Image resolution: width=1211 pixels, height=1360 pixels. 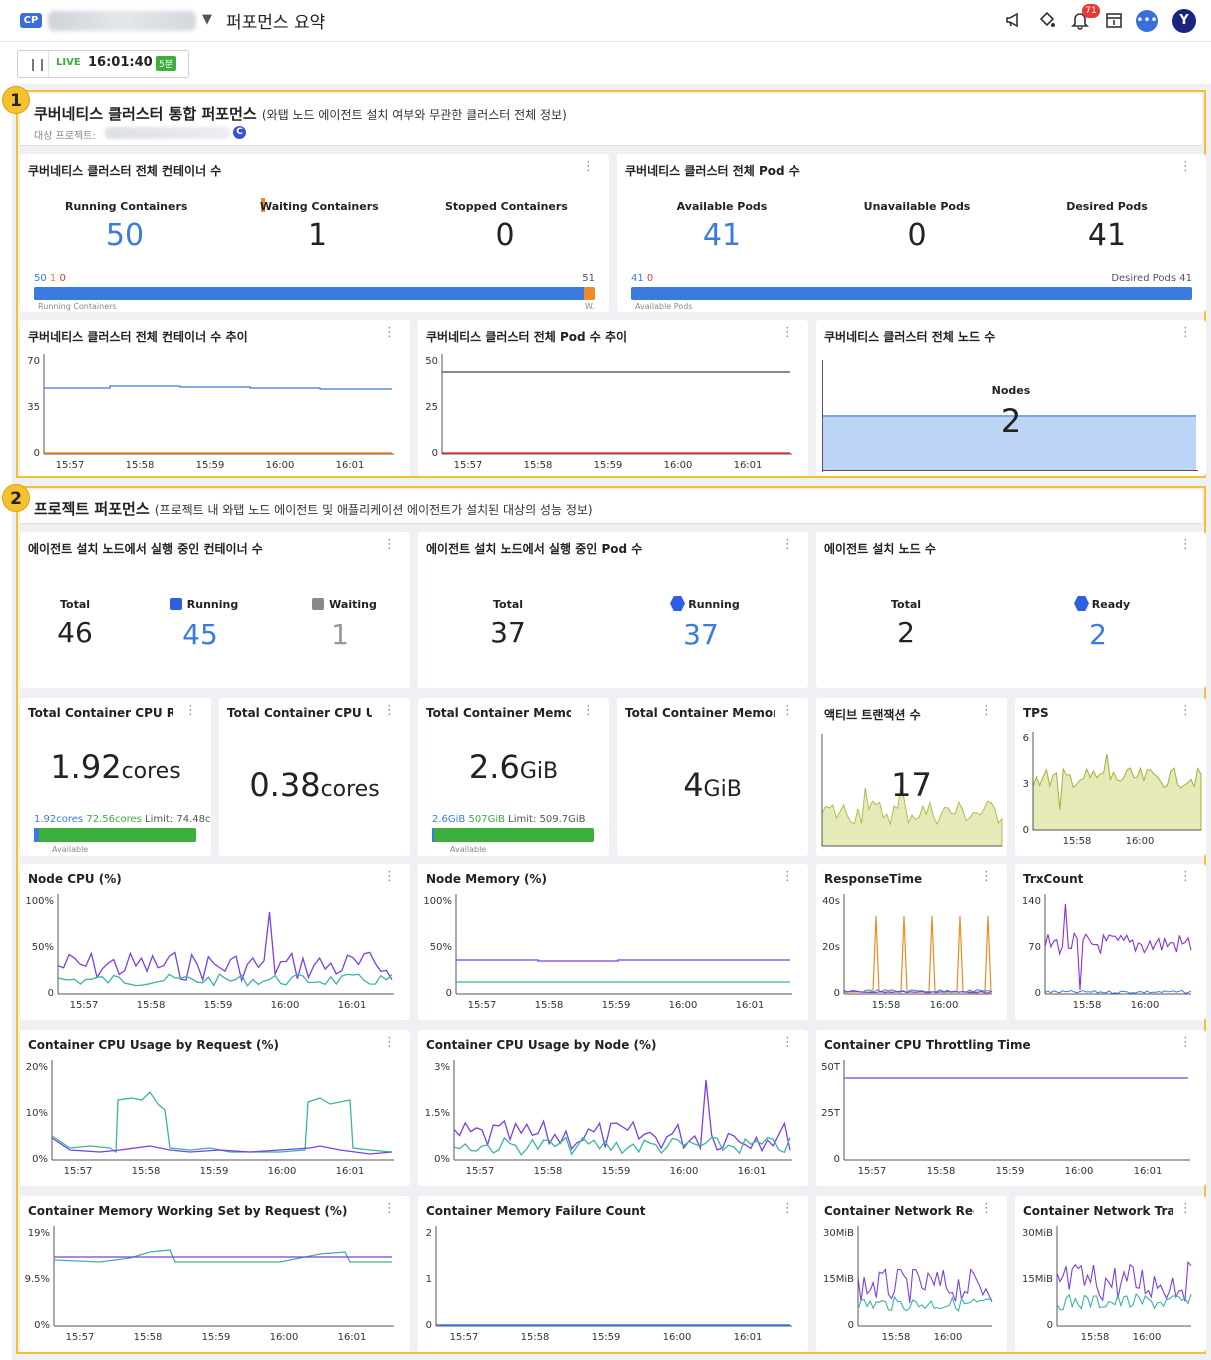 I want to click on pod-progress-bar, so click(x=911, y=293).